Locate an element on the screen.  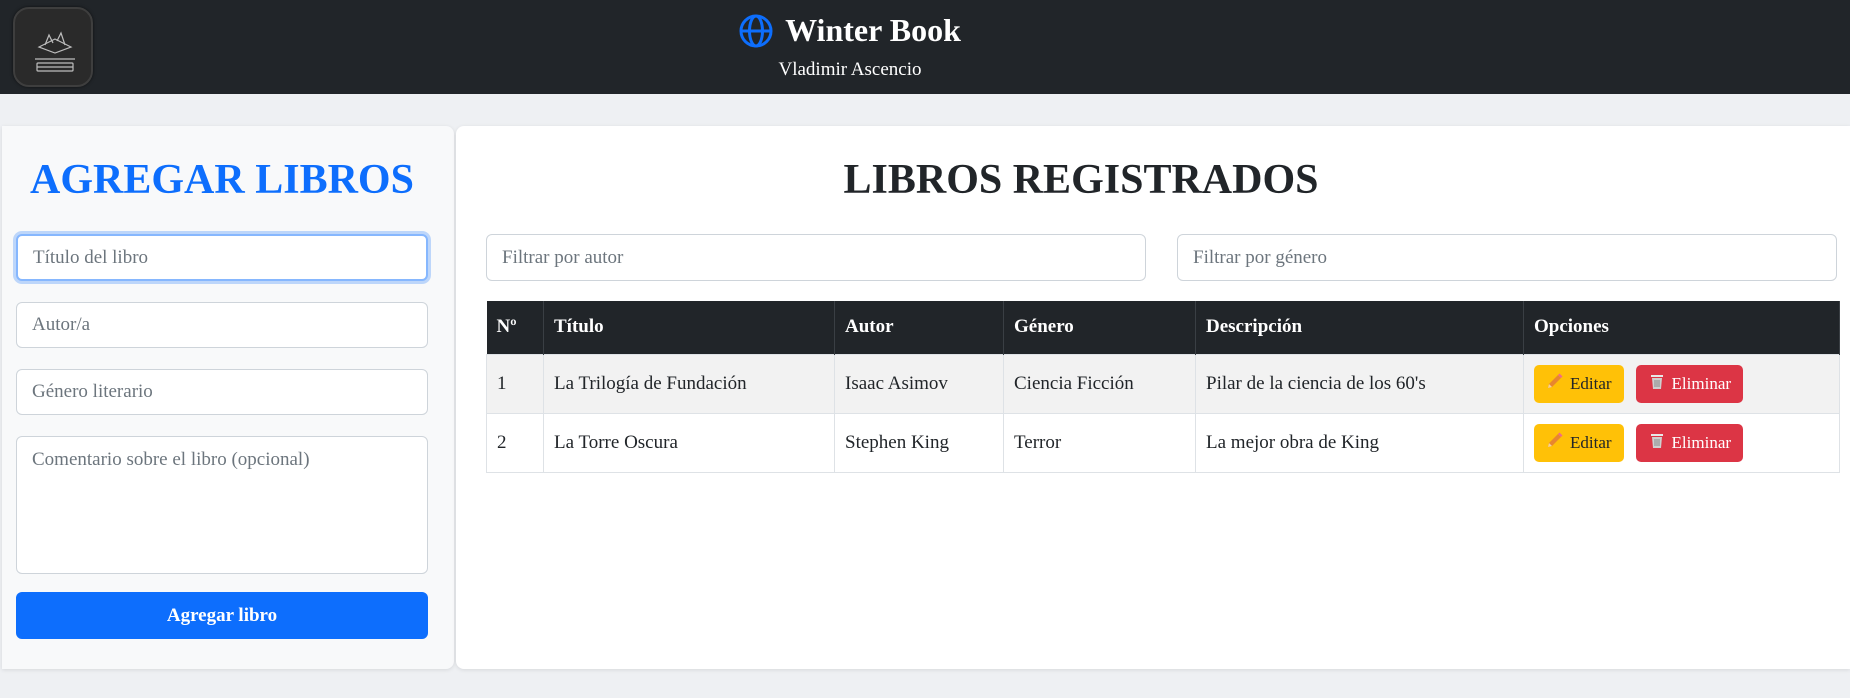
brand-title: Winter Book is located at coordinates (873, 30).